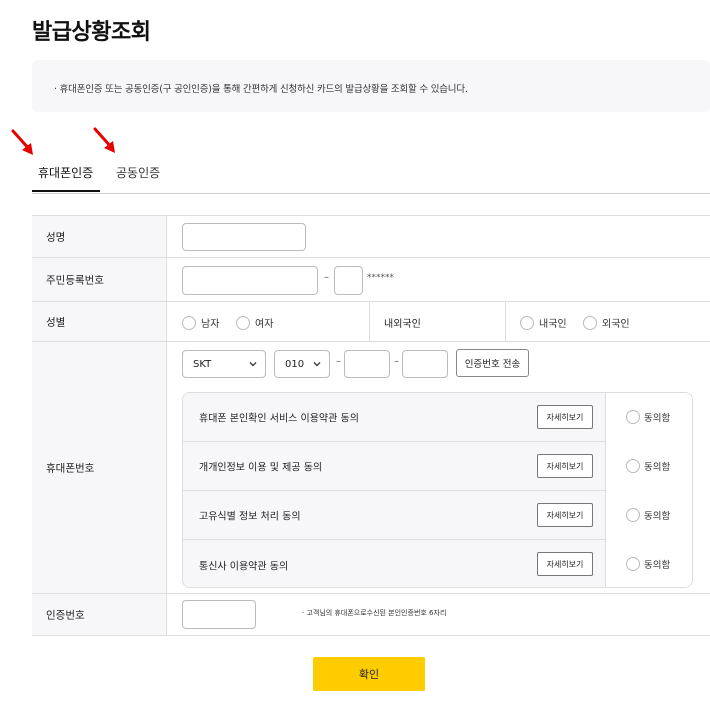 The image size is (710, 702). I want to click on phone-middle-input, so click(367, 364).